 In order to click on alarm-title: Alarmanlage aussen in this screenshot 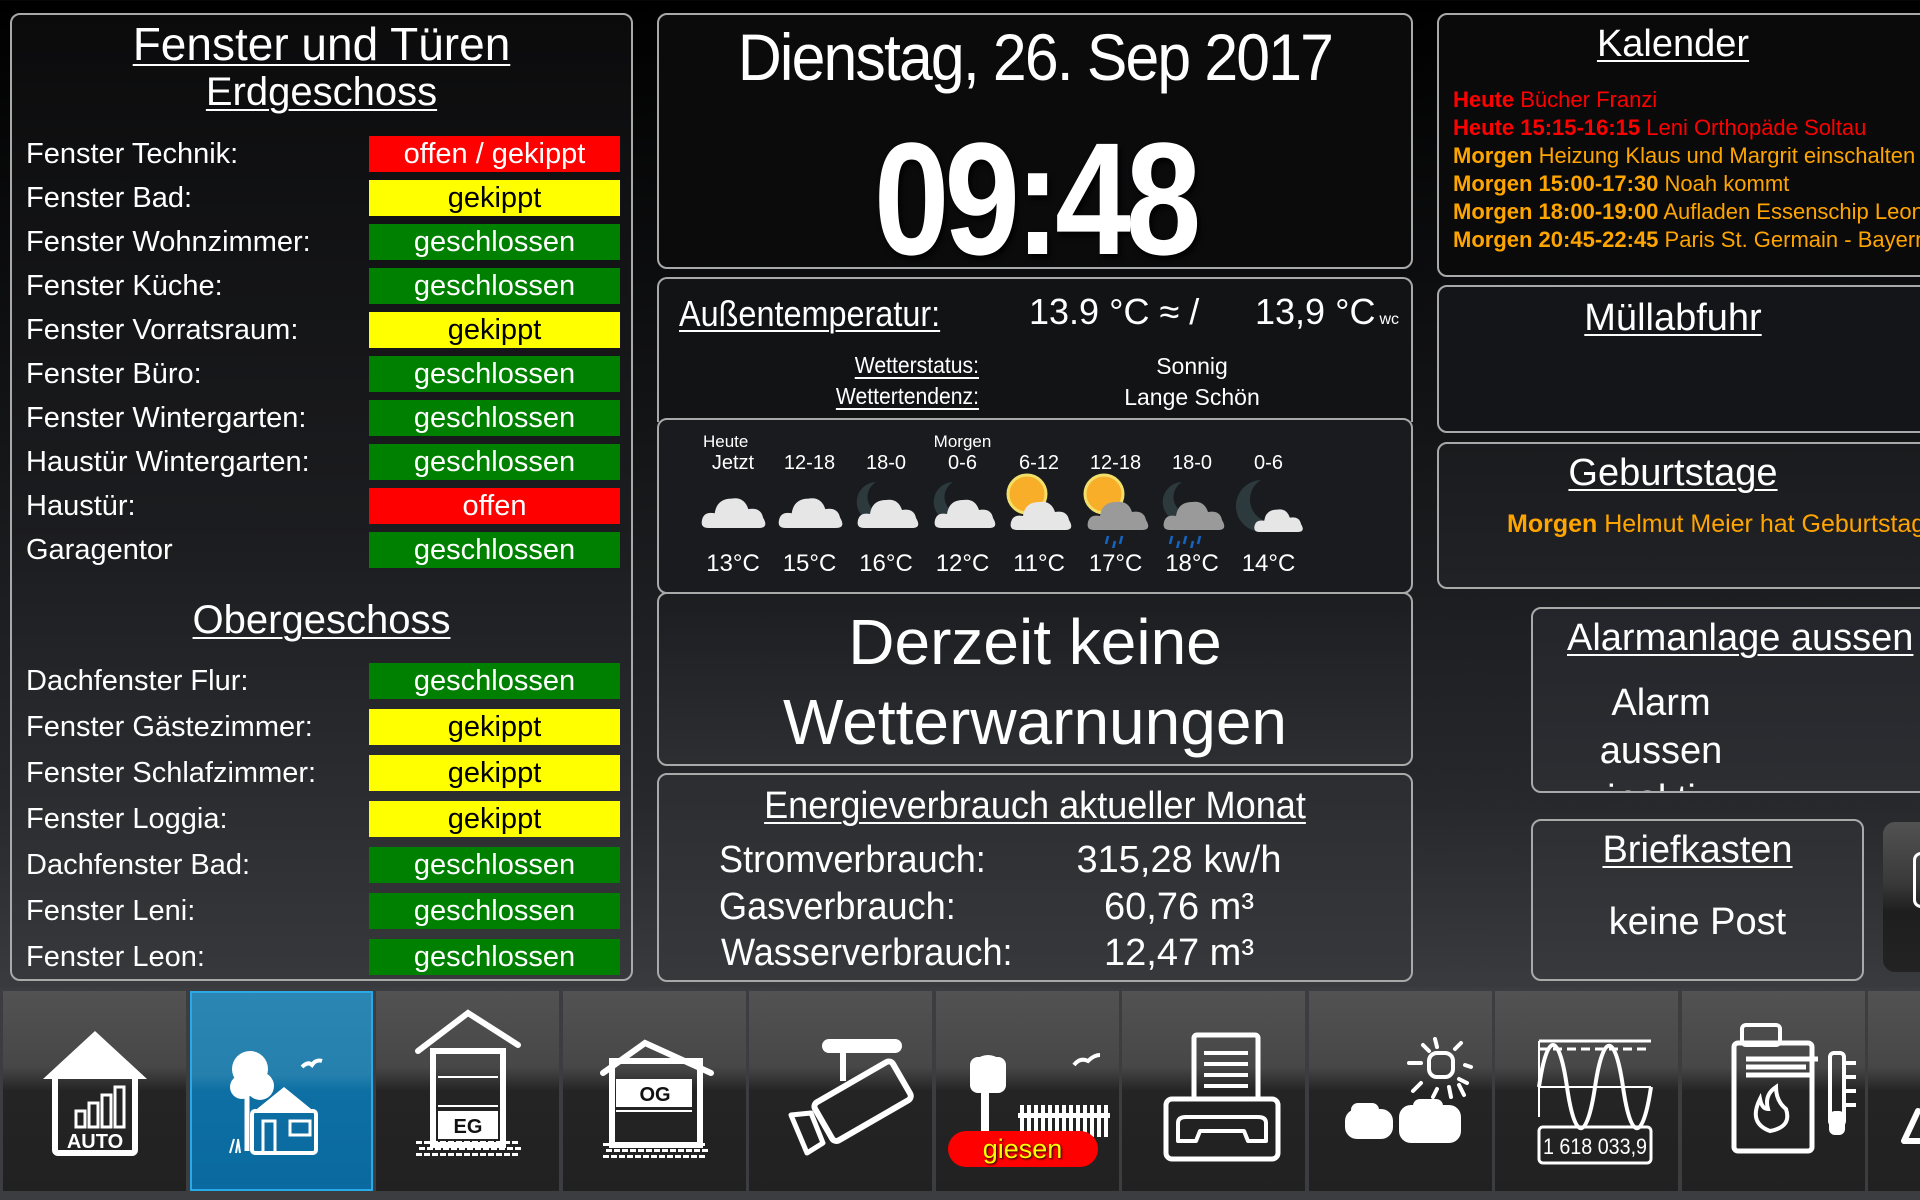, I will do `click(1740, 638)`.